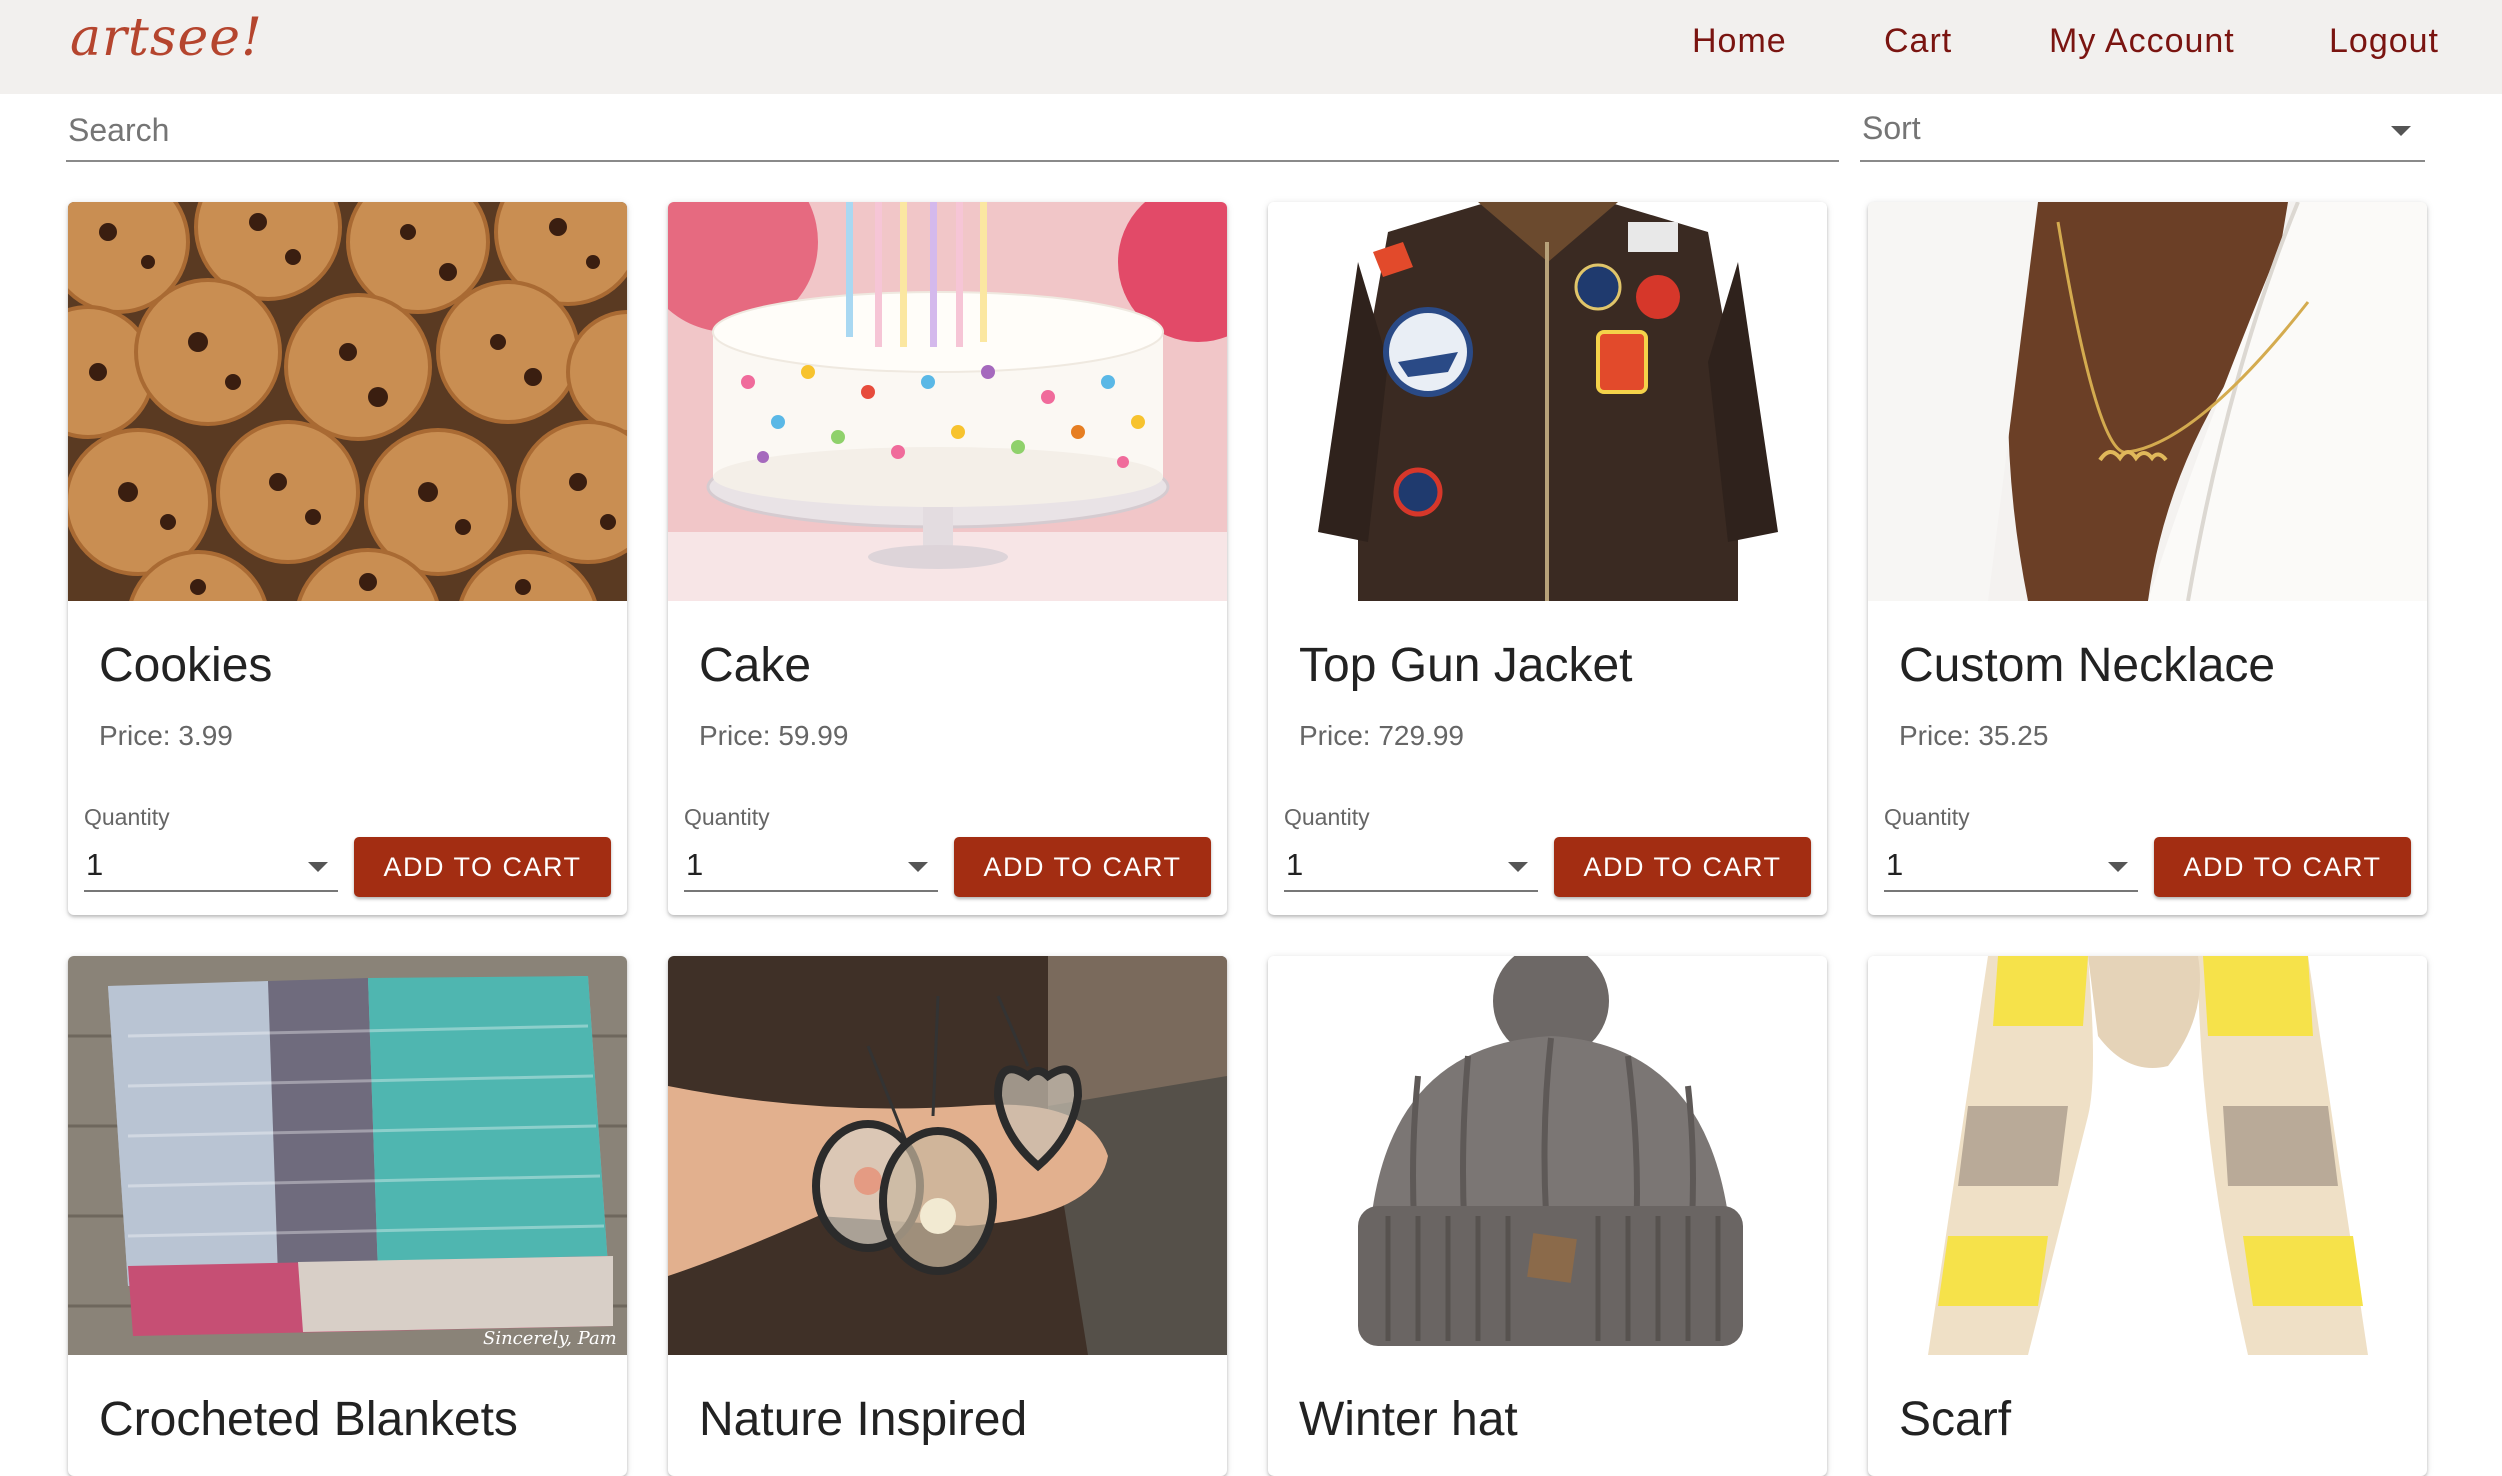 The width and height of the screenshot is (2502, 1476). What do you see at coordinates (308, 1419) in the screenshot?
I see `product-title: Crocheted Blankets` at bounding box center [308, 1419].